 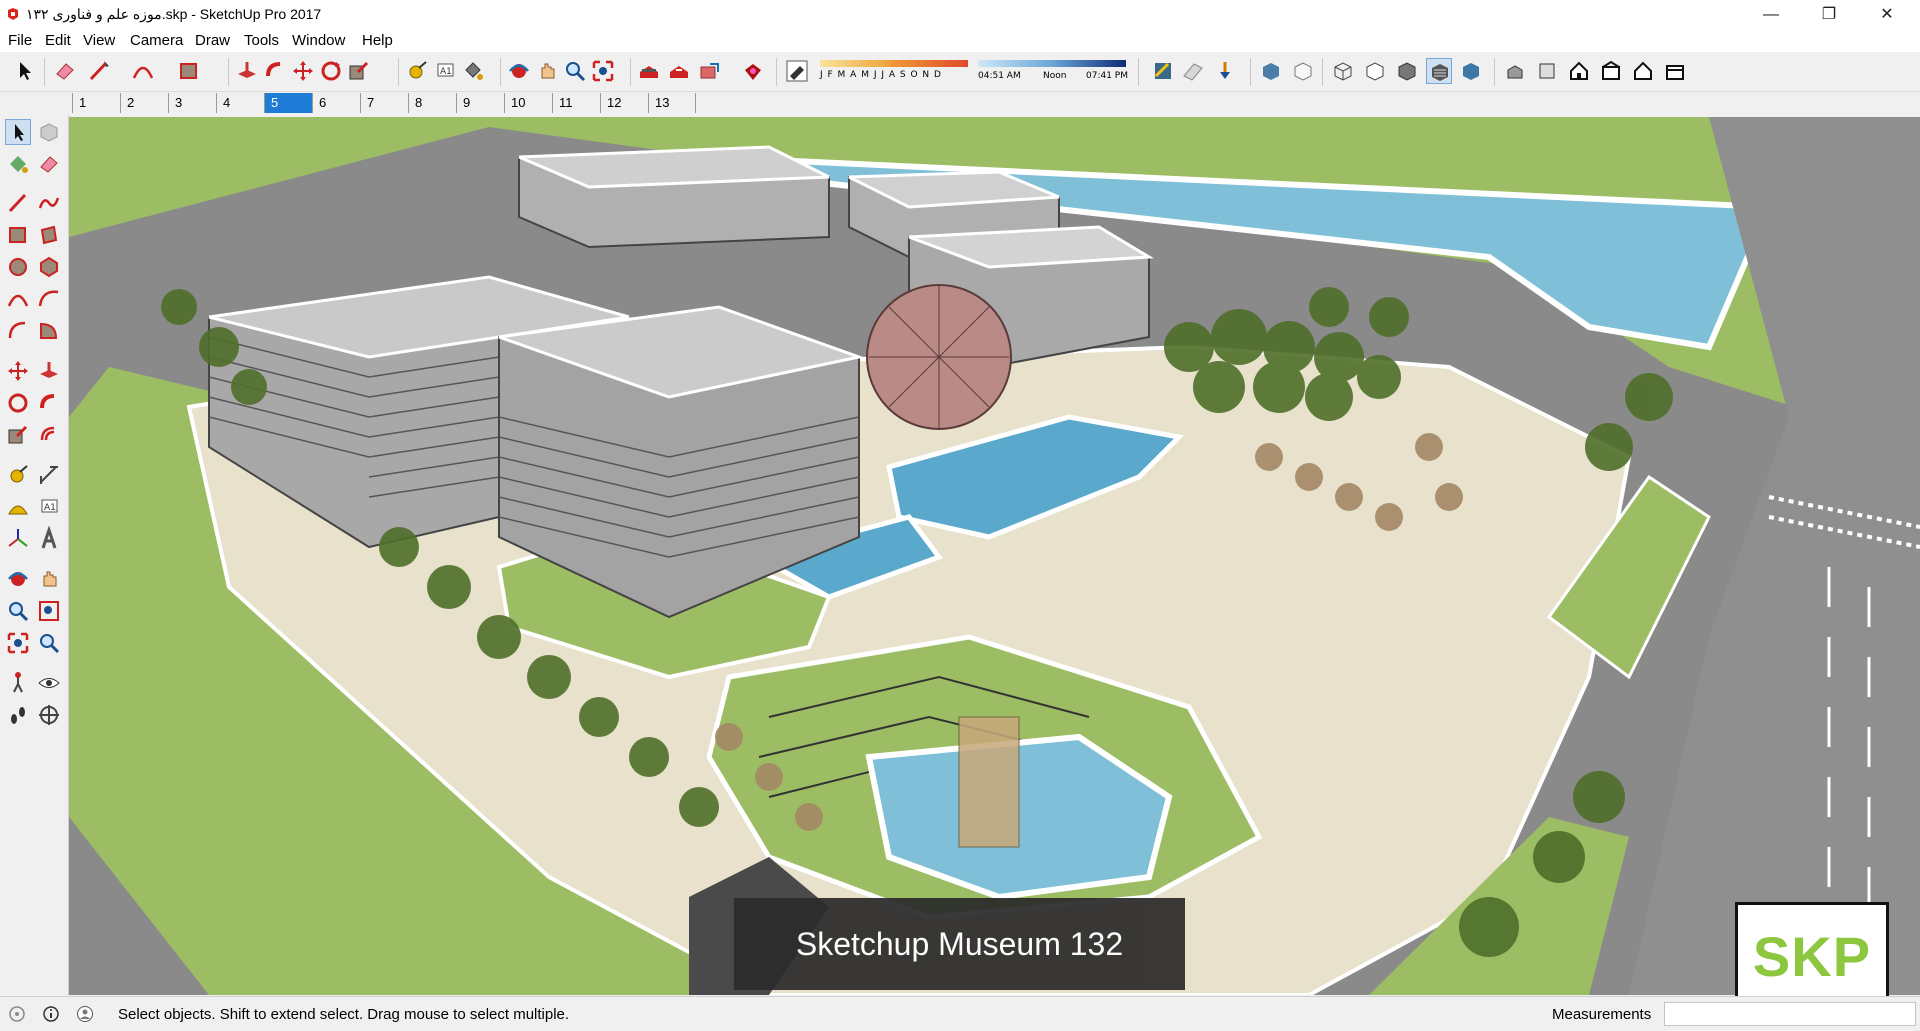 What do you see at coordinates (18, 164) in the screenshot?
I see `paint-bucket-icon` at bounding box center [18, 164].